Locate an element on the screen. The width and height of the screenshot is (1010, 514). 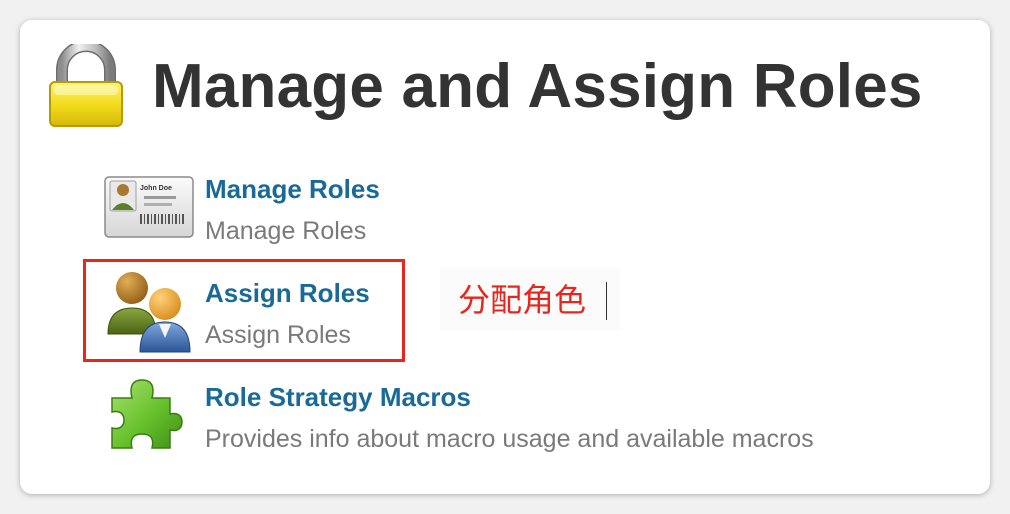
puzzle-piece-icon is located at coordinates (147, 414).